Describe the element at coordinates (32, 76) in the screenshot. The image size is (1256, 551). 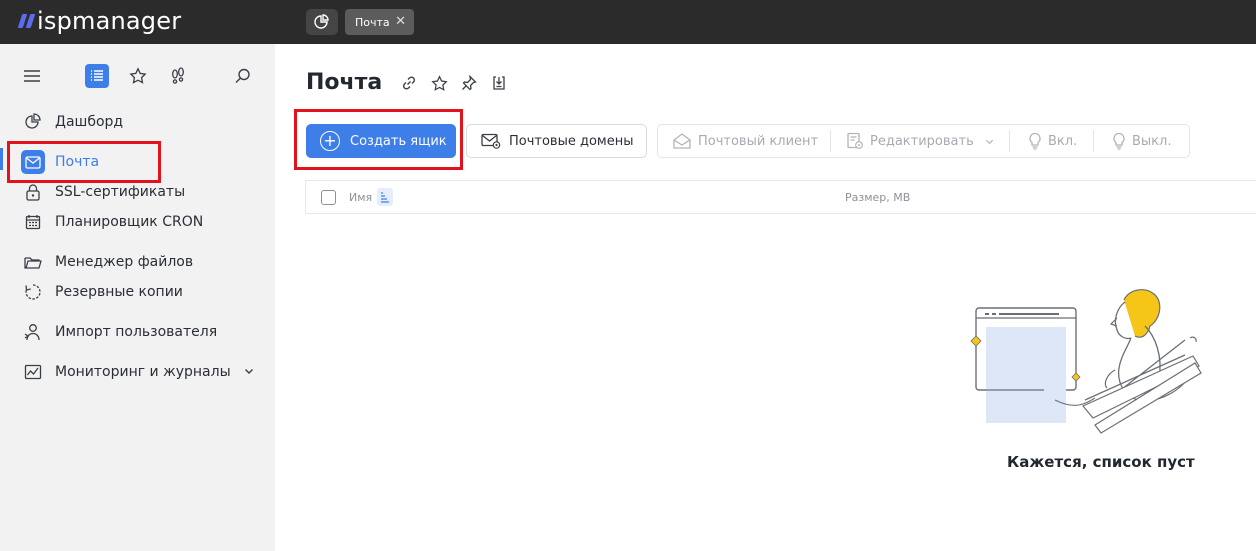
I see `menu-icon` at that location.